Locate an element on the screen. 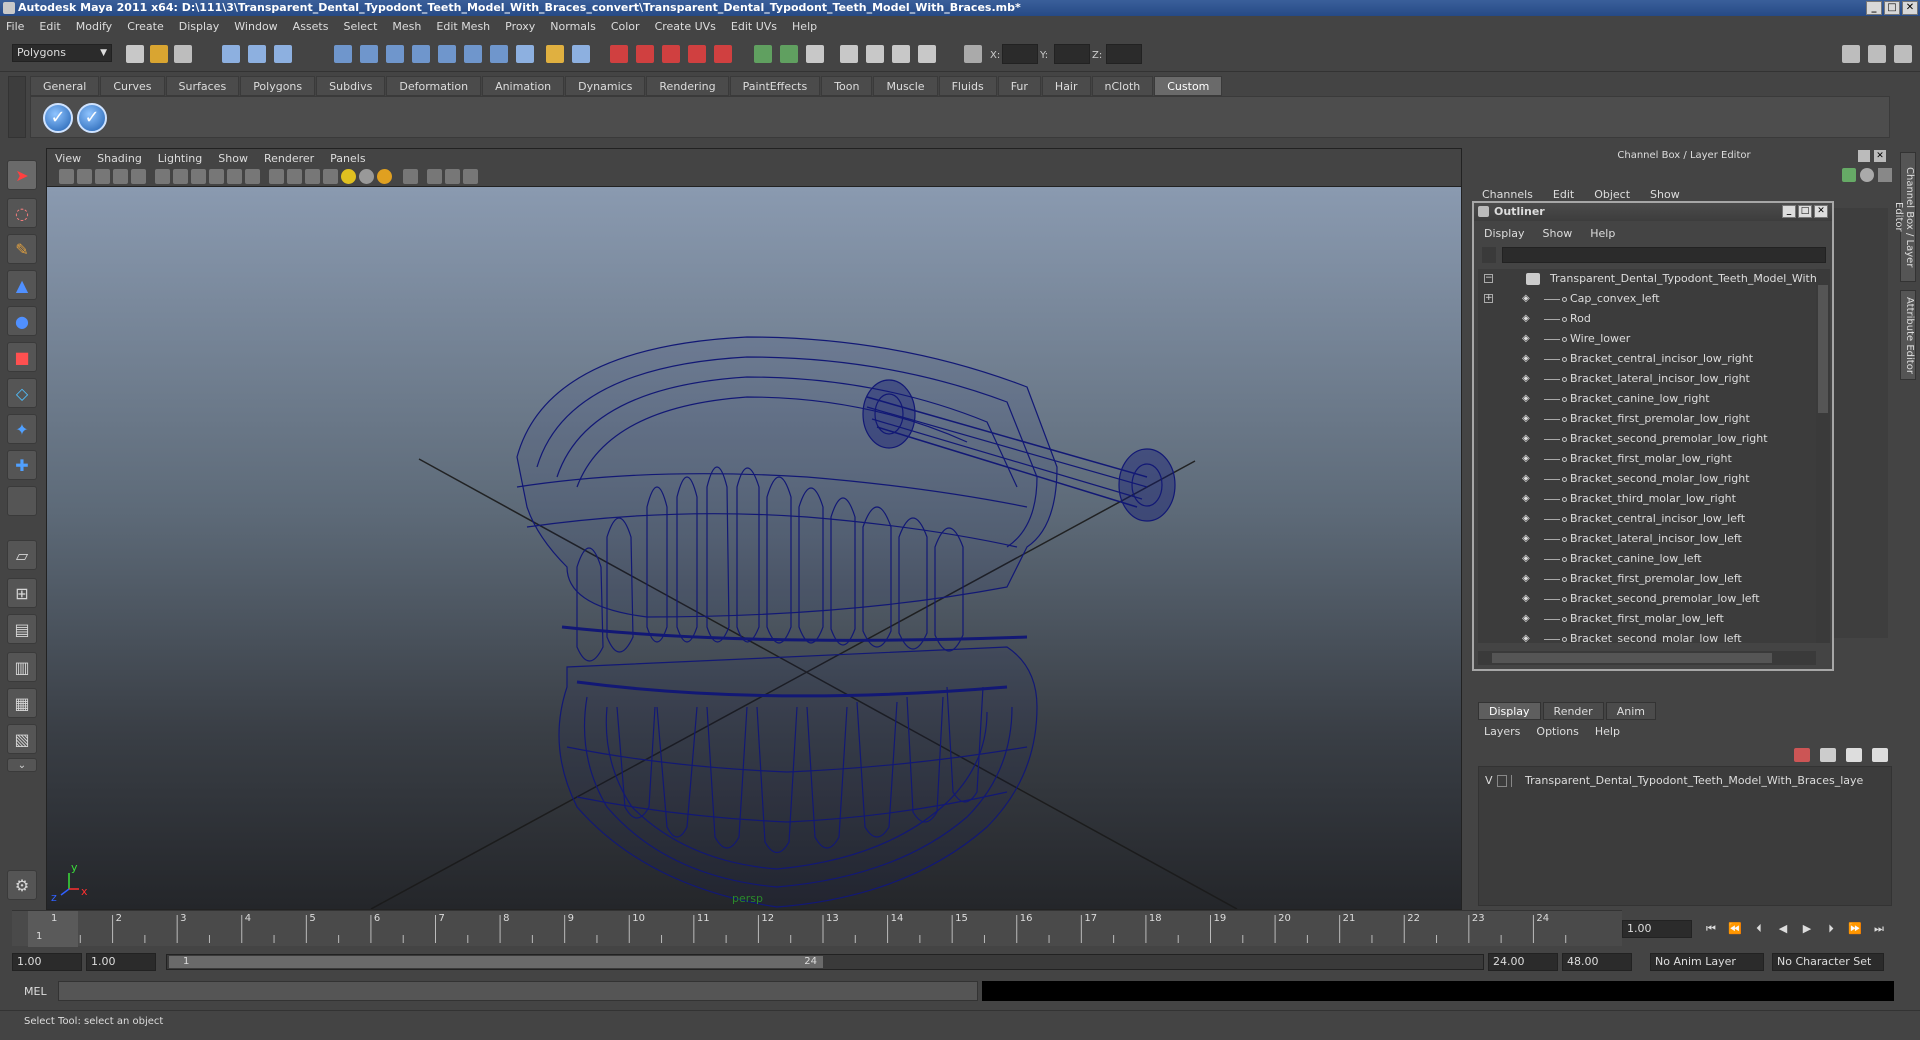 The height and width of the screenshot is (1040, 1920). layer-editor-toggle-icon is located at coordinates (1903, 54).